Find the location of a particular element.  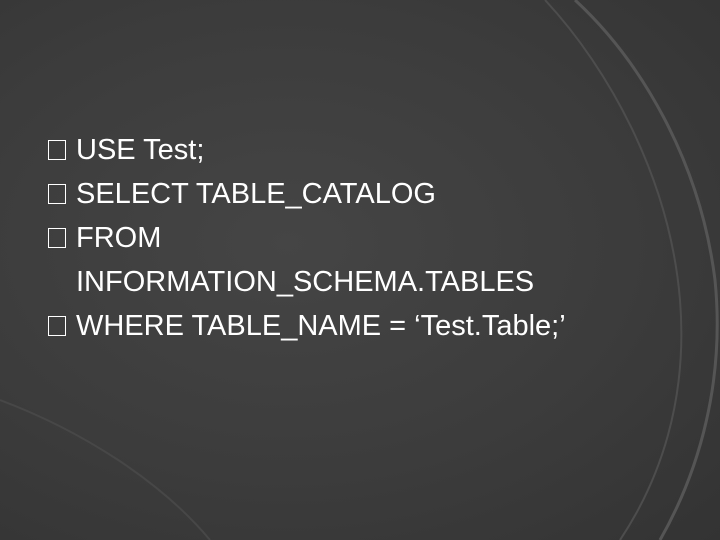

line-text: WHERE TABLE_NAME = ‘Test.Table;’ is located at coordinates (321, 326).